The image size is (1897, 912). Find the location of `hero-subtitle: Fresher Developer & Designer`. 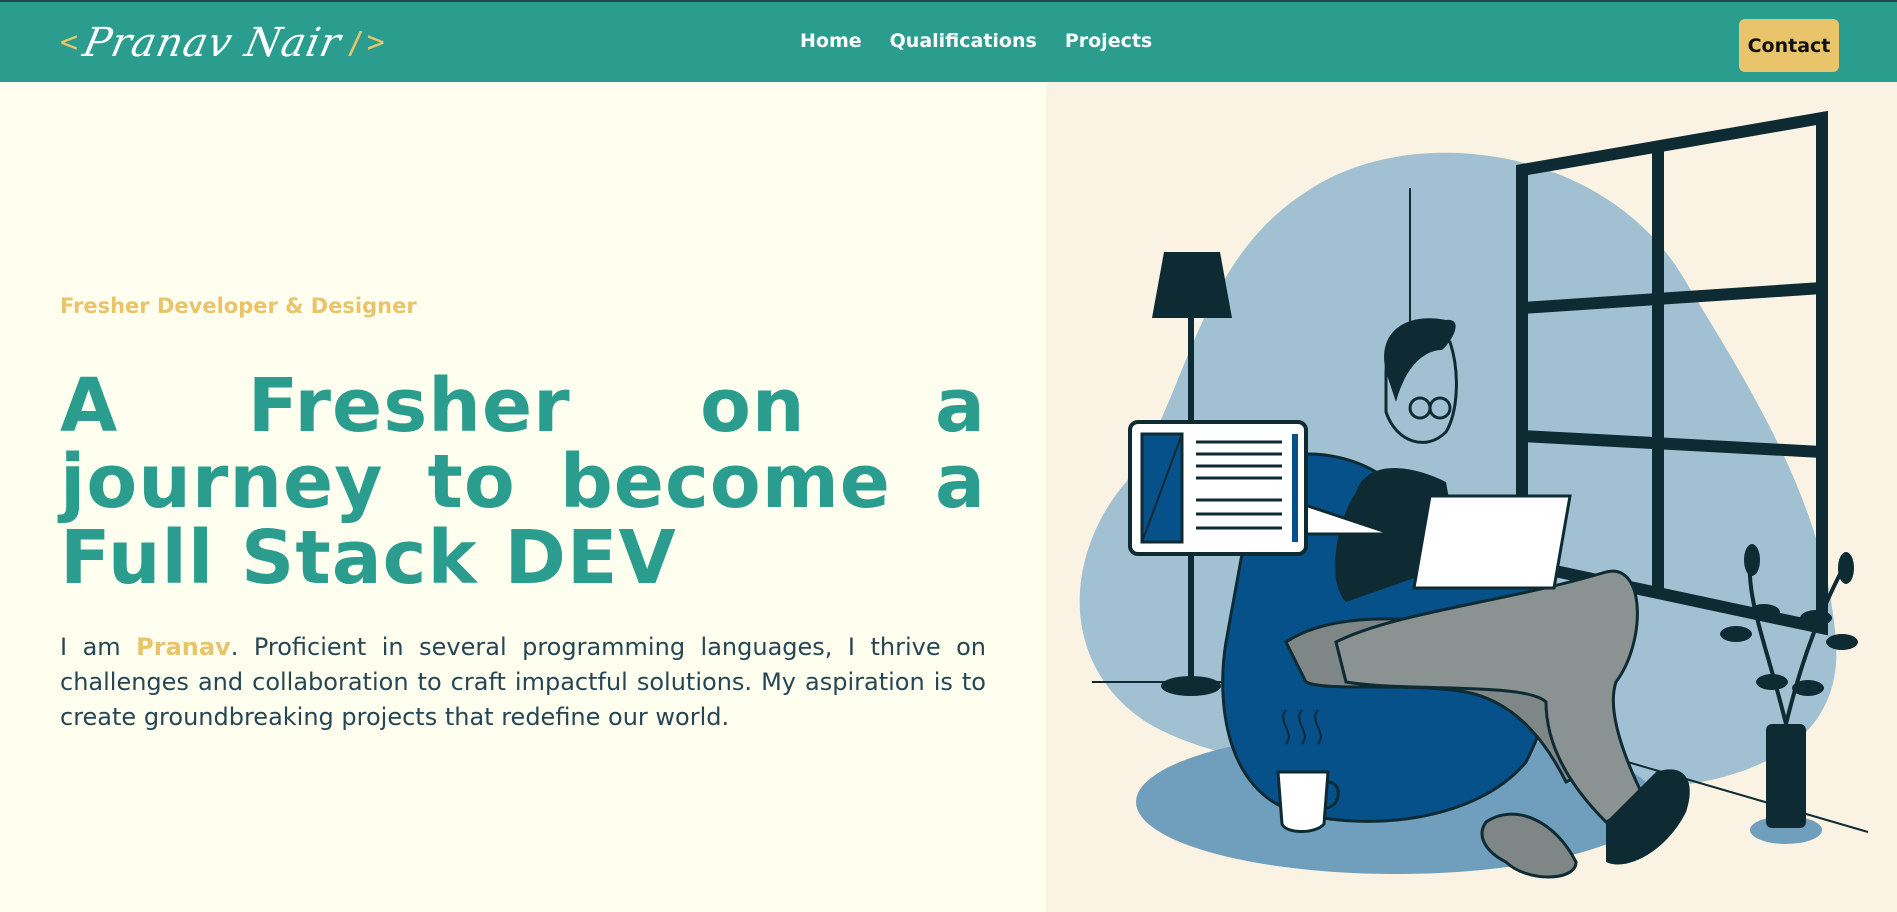

hero-subtitle: Fresher Developer & Designer is located at coordinates (238, 306).